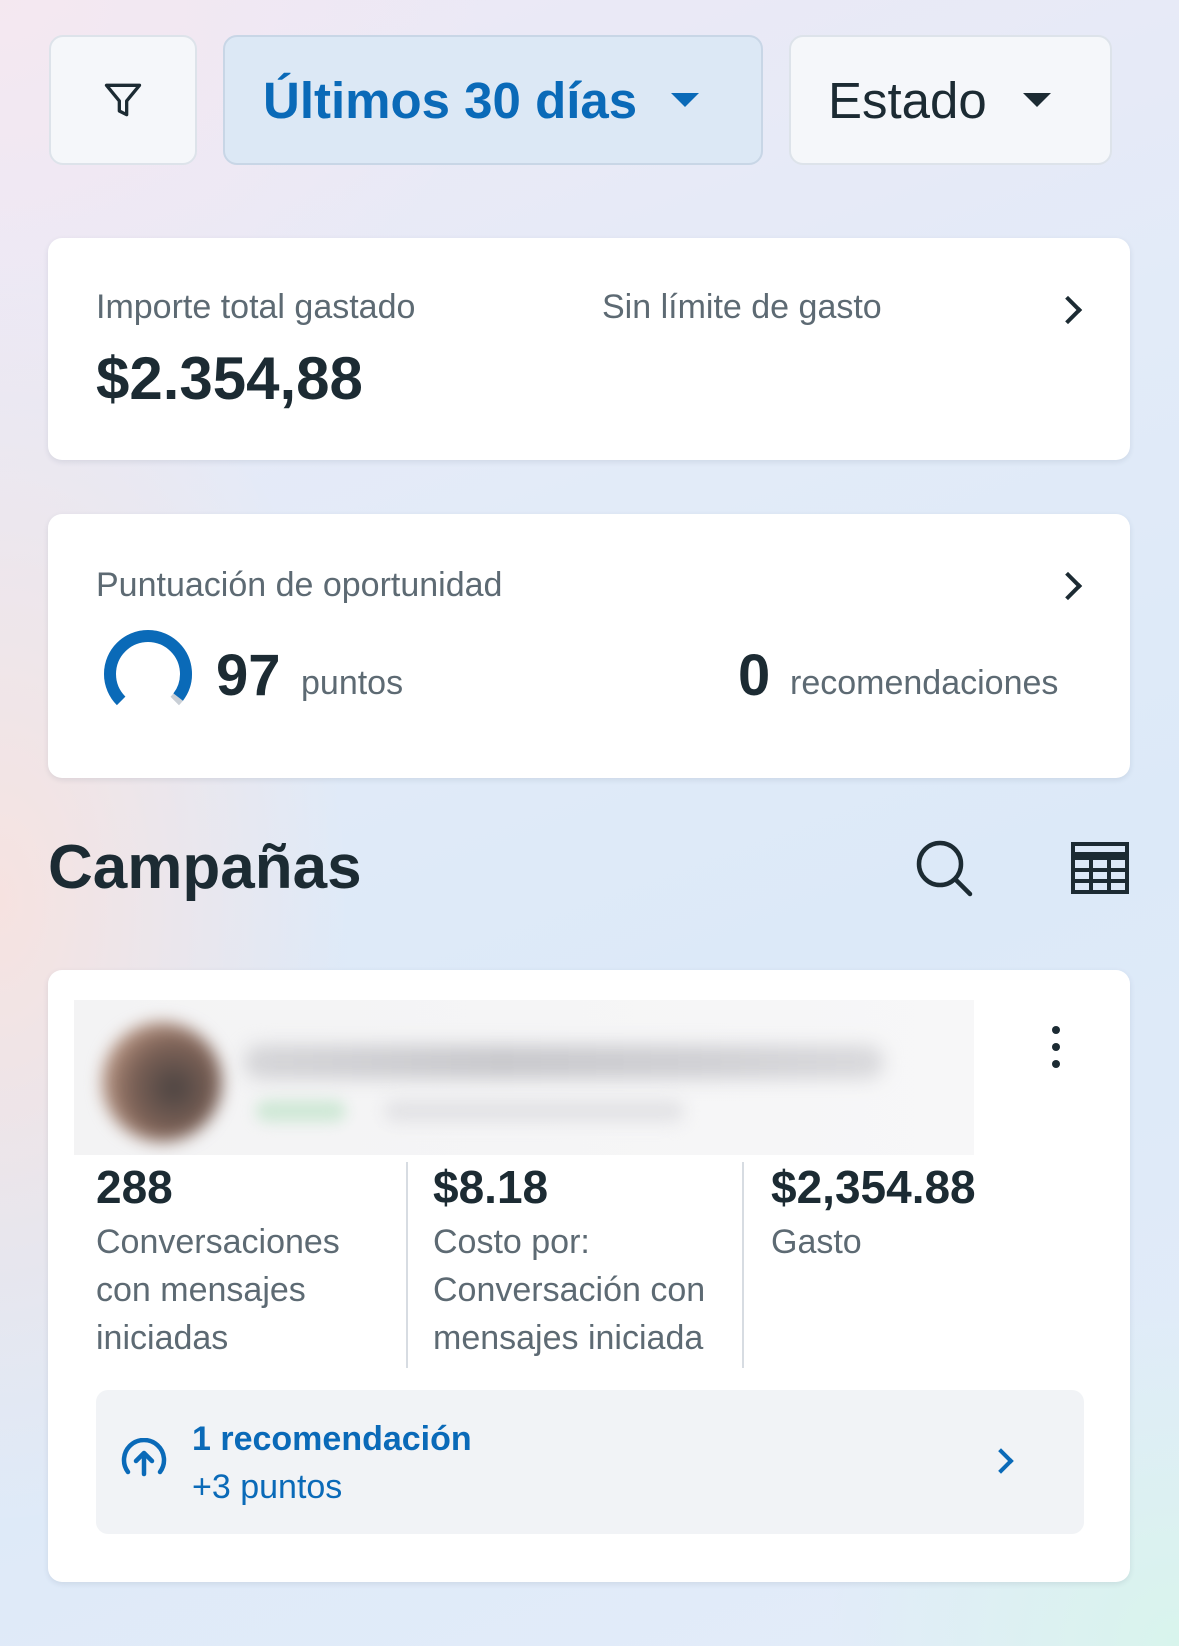 The height and width of the screenshot is (1646, 1179). Describe the element at coordinates (590, 1462) in the screenshot. I see `recommendation-banner: 1 recomendación +3 puntos` at that location.